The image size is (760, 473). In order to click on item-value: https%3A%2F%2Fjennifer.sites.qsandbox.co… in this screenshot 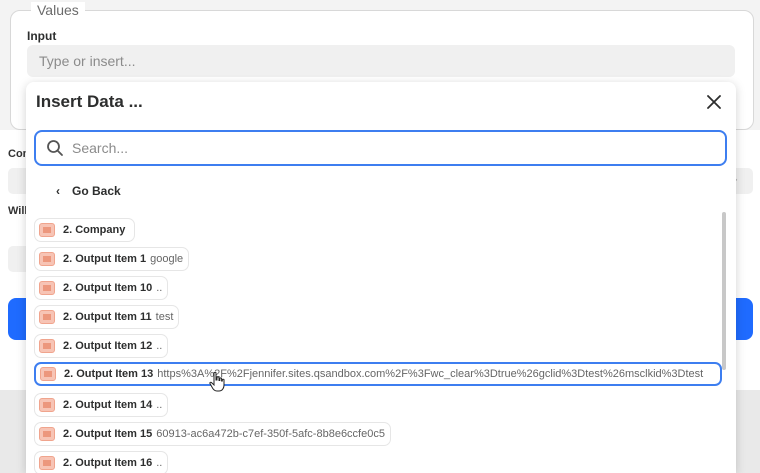, I will do `click(430, 374)`.